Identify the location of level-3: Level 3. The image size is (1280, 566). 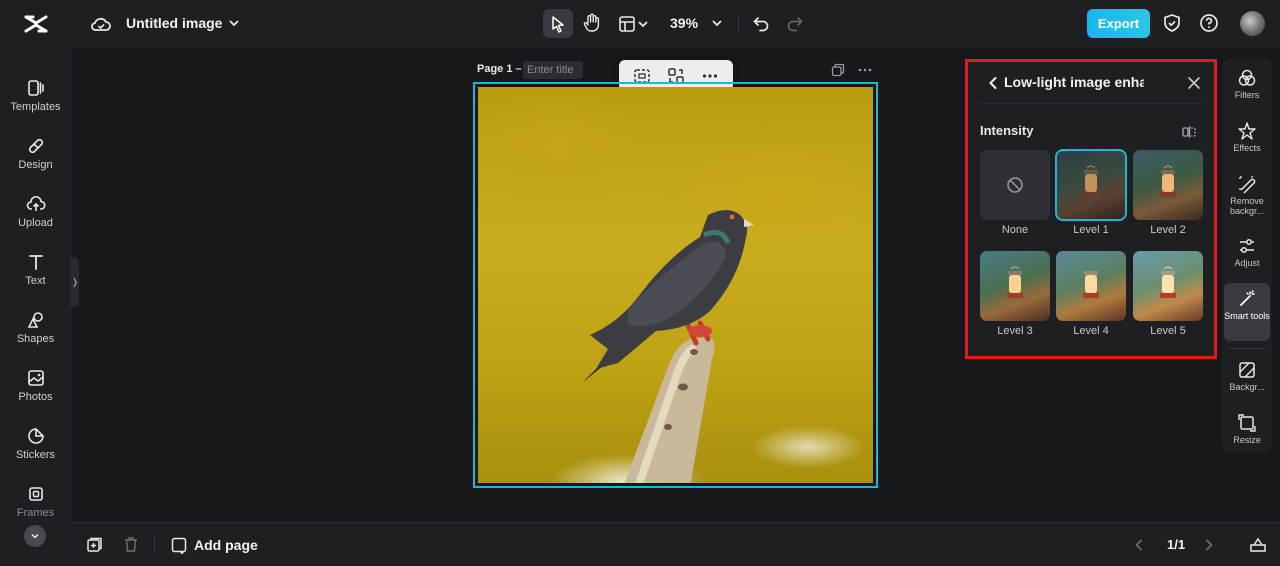
(1015, 294).